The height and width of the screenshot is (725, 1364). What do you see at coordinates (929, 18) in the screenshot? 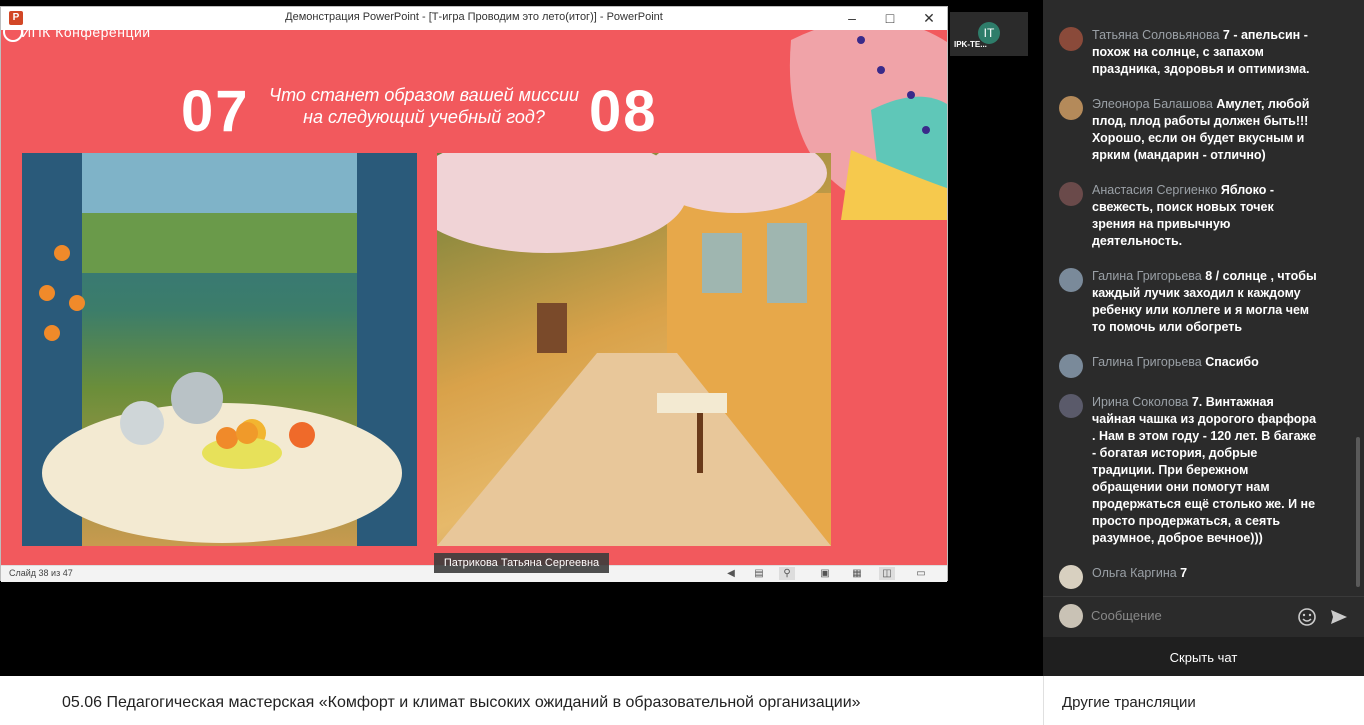
I see `close-button: ✕` at bounding box center [929, 18].